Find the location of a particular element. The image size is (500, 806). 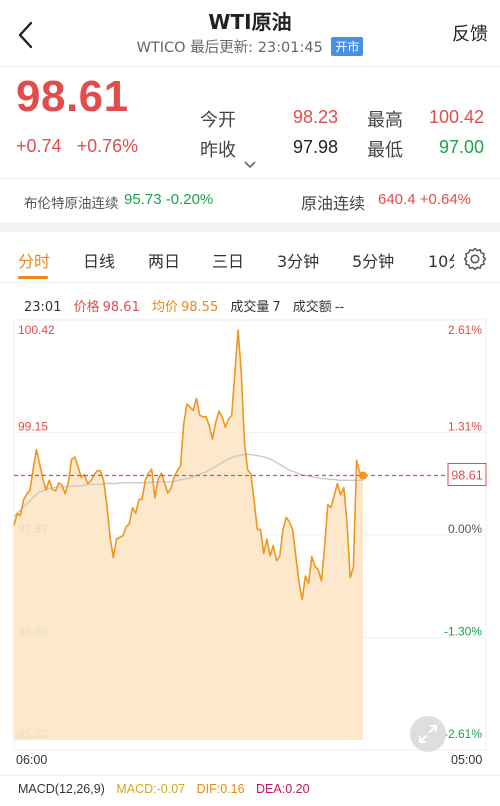

dea-value: DEA:0.20 is located at coordinates (283, 789).